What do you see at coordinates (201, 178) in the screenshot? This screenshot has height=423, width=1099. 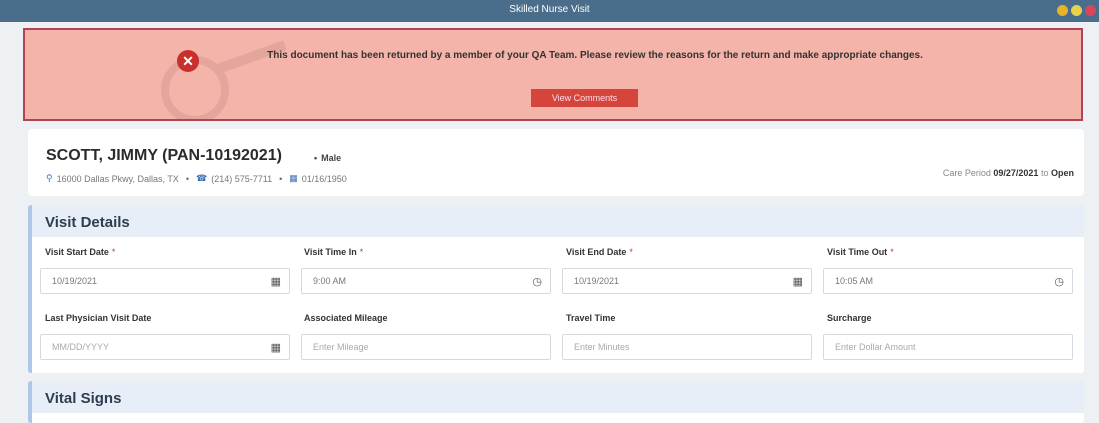 I see `phone-icon: ☎` at bounding box center [201, 178].